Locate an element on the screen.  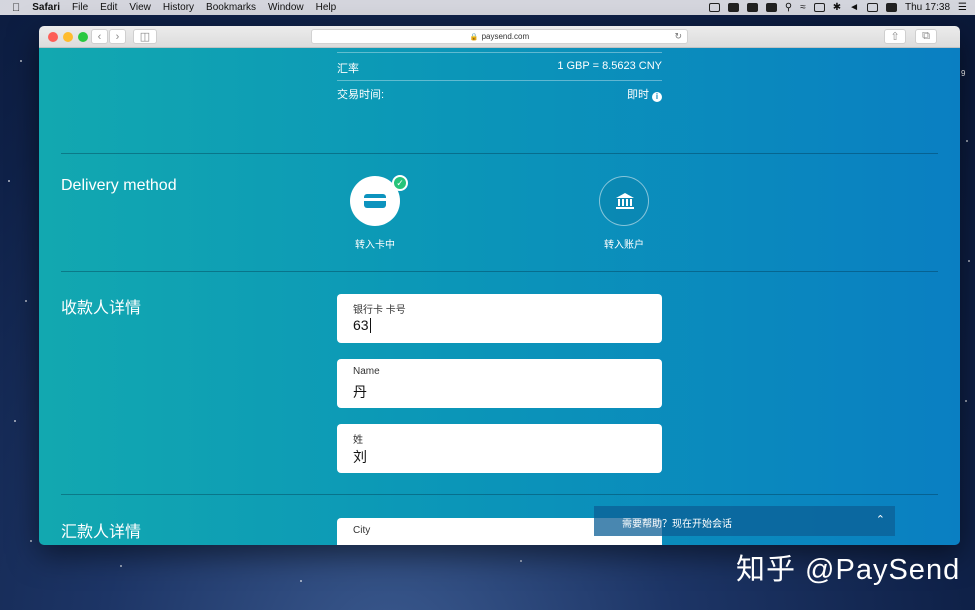
toolbar: ‹ › ◫ 🔒 paysend.com ↻ ⇧ ⧉ is located at coordinates (499, 37).